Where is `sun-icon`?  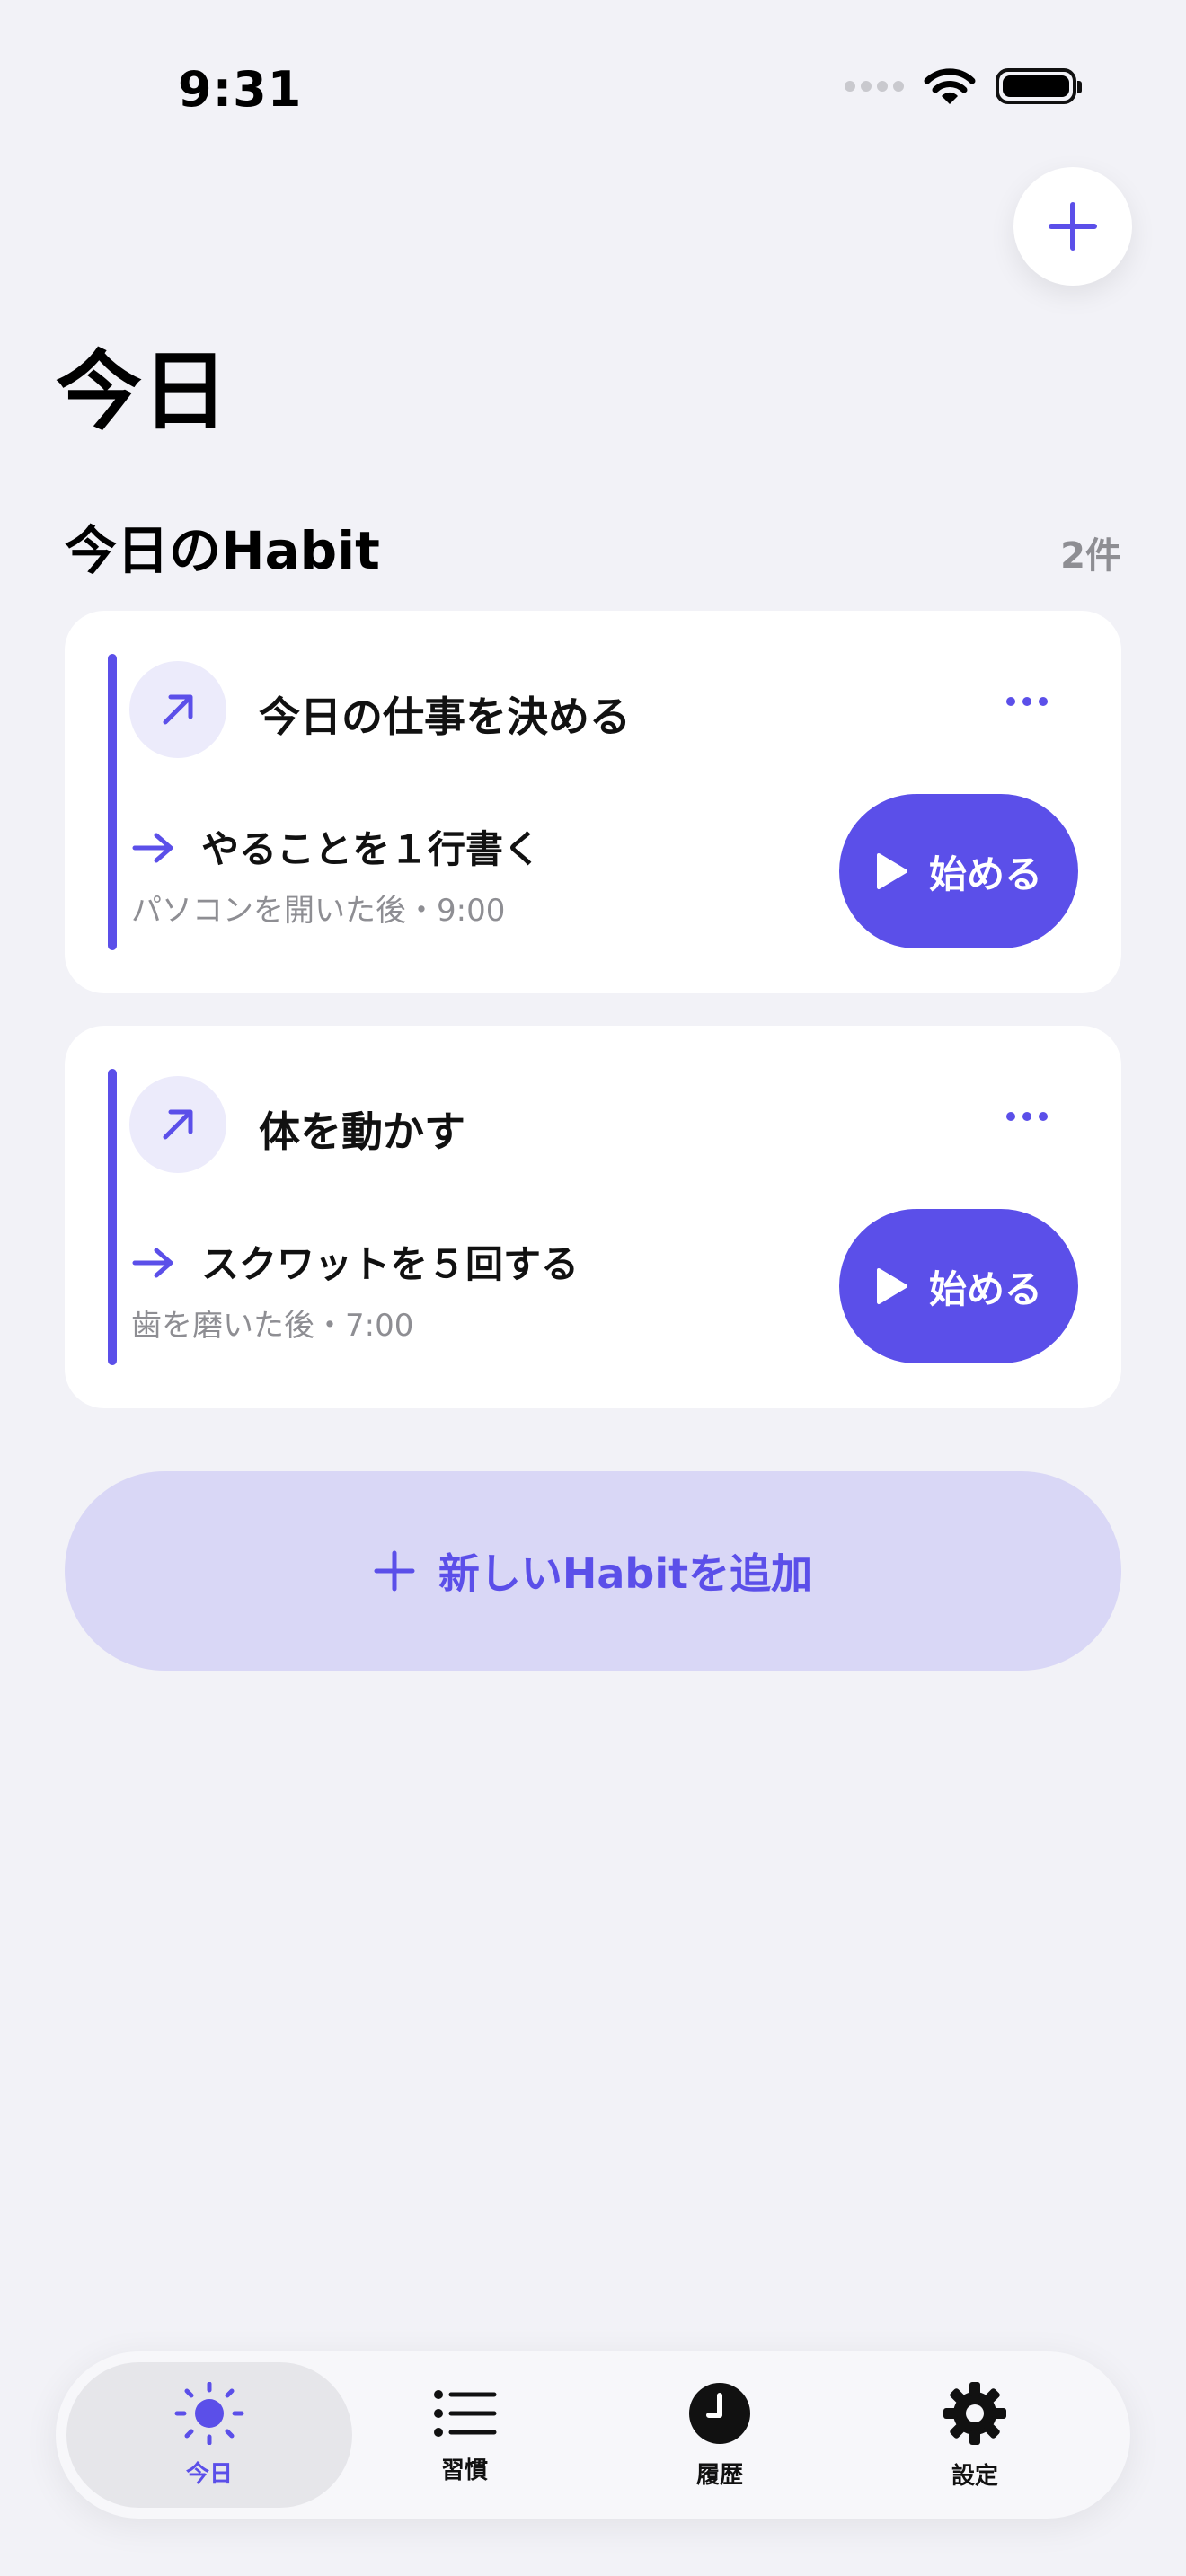 sun-icon is located at coordinates (209, 2413).